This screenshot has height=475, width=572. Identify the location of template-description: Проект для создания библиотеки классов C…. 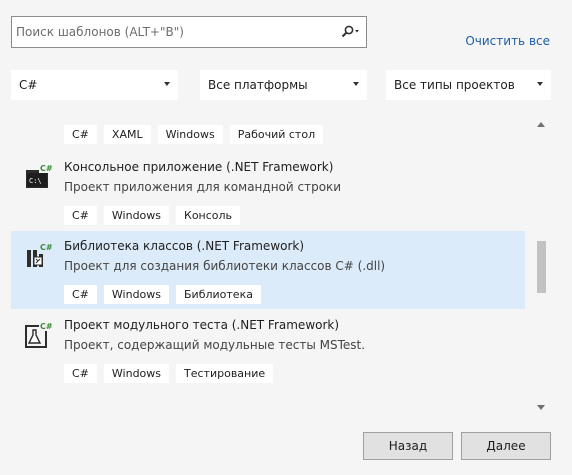
(225, 266).